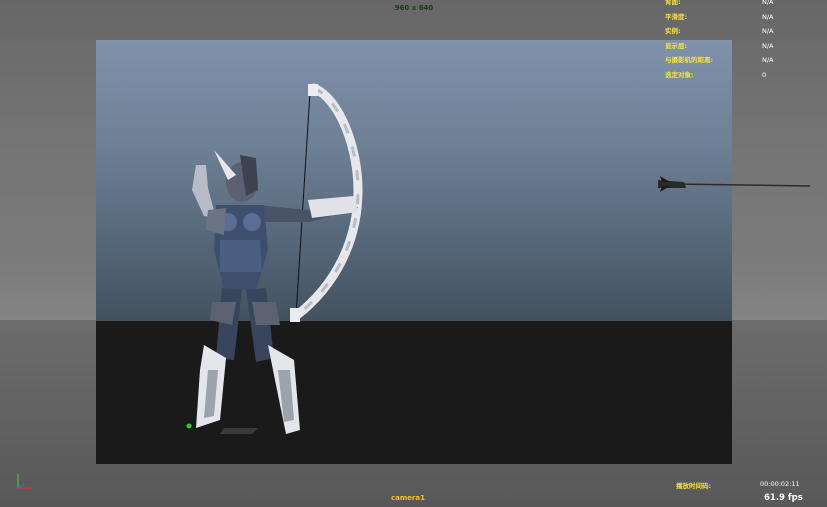 This screenshot has width=827, height=507. Describe the element at coordinates (414, 8) in the screenshot. I see `resolution-text: 960 x 640` at that location.